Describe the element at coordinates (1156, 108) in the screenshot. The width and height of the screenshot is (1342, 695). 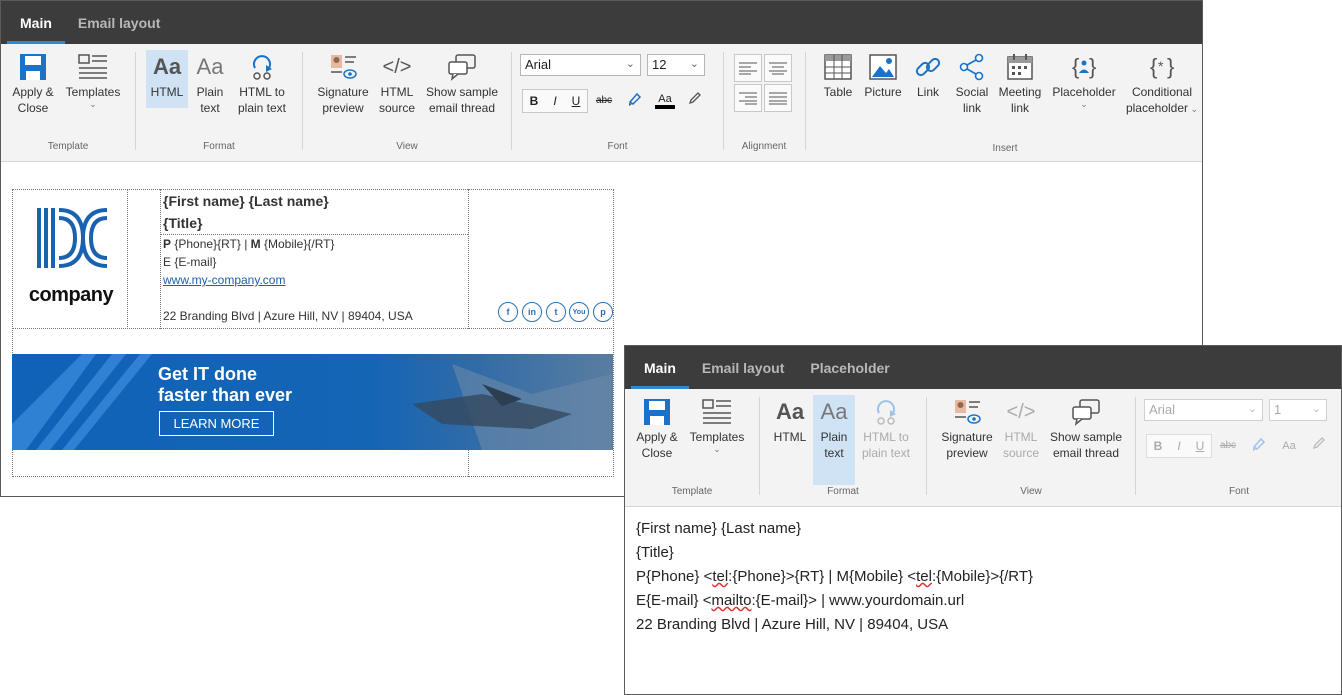
I see `conditional-placeholder-label-2: placeholder` at that location.